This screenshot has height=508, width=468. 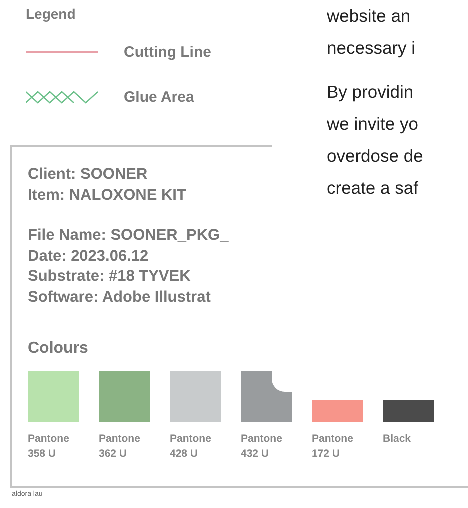 I want to click on swatch-label: Black, so click(x=397, y=439).